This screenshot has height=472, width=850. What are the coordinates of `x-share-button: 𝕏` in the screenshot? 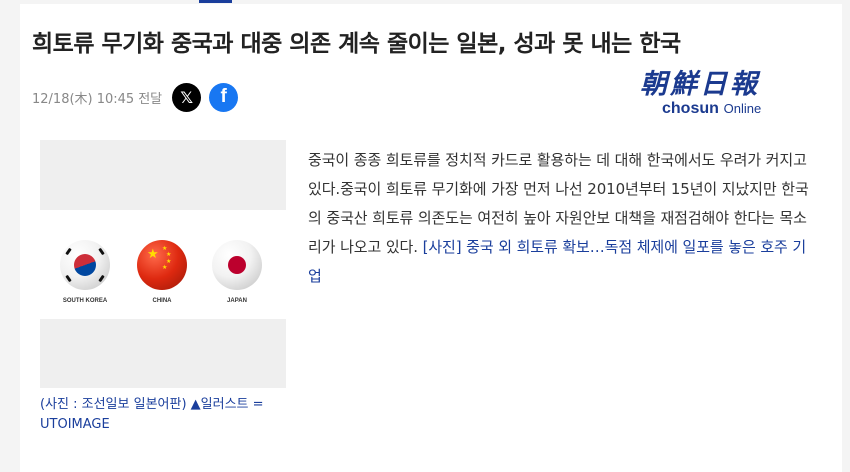 It's located at (187, 97).